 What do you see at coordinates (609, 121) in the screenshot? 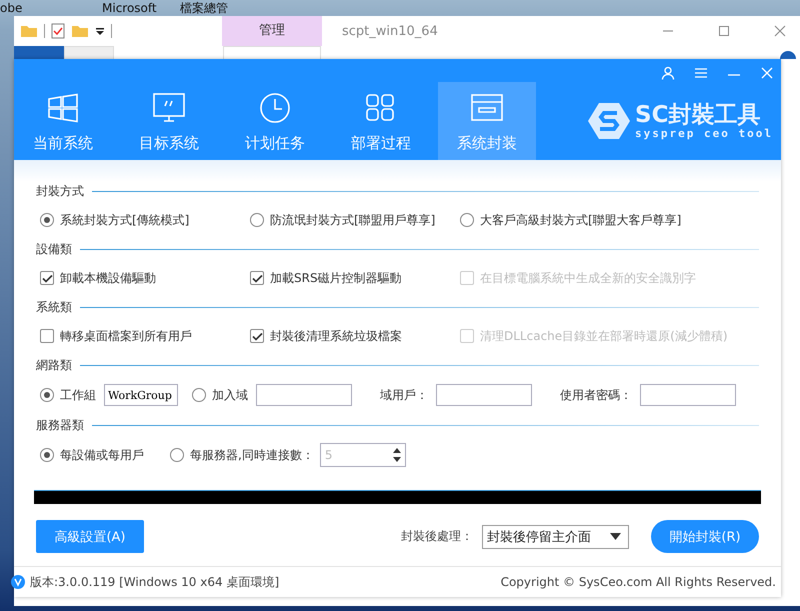
I see `logo-icon` at bounding box center [609, 121].